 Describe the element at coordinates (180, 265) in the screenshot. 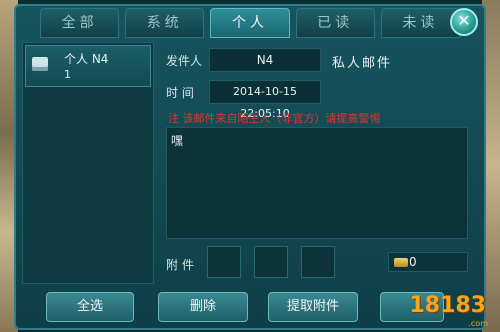

I see `attachment-label: 附 件` at that location.